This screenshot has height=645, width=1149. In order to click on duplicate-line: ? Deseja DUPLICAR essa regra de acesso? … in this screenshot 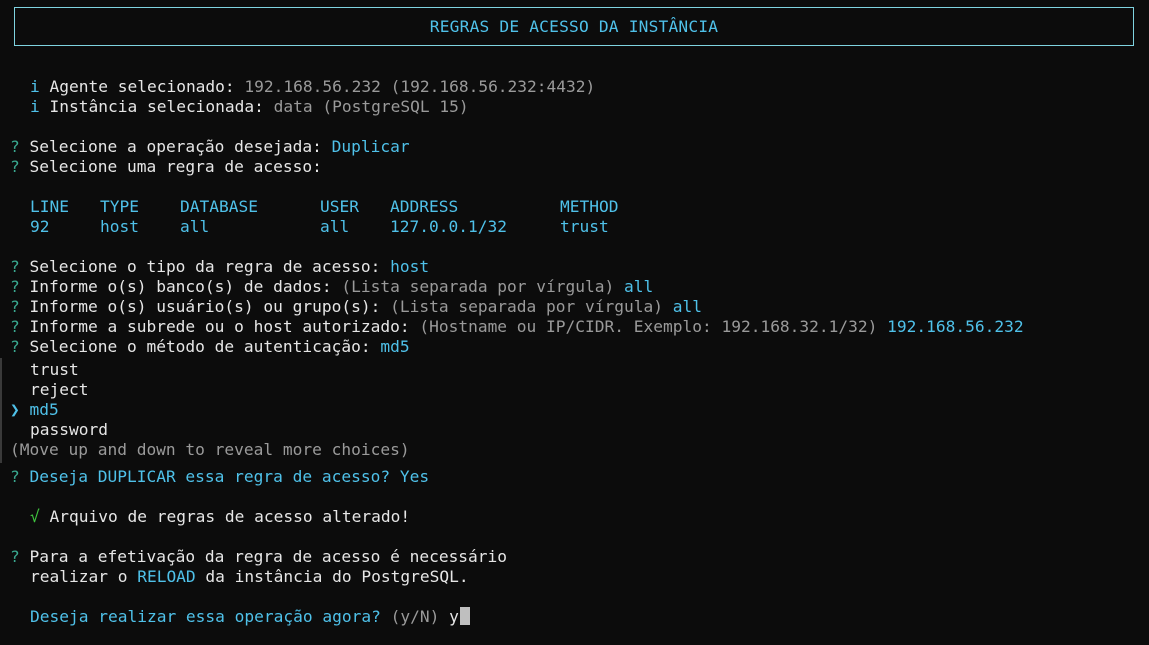, I will do `click(219, 477)`.